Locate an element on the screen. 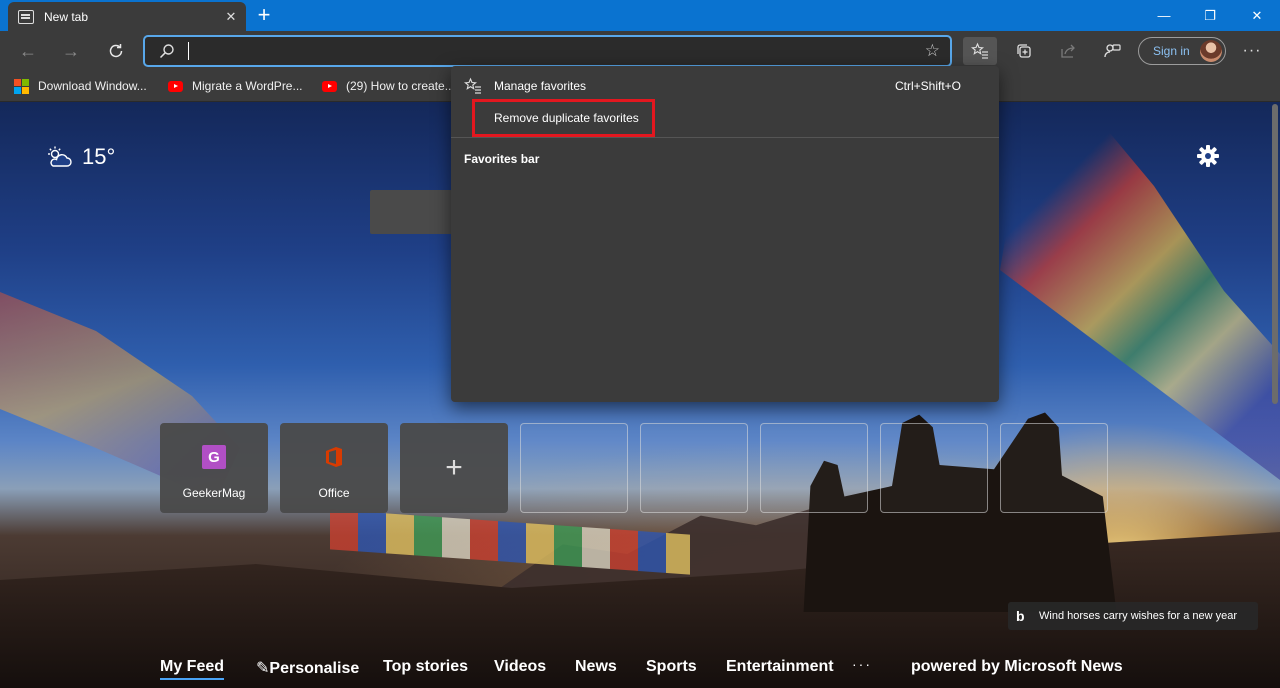  favorites-button is located at coordinates (980, 51).